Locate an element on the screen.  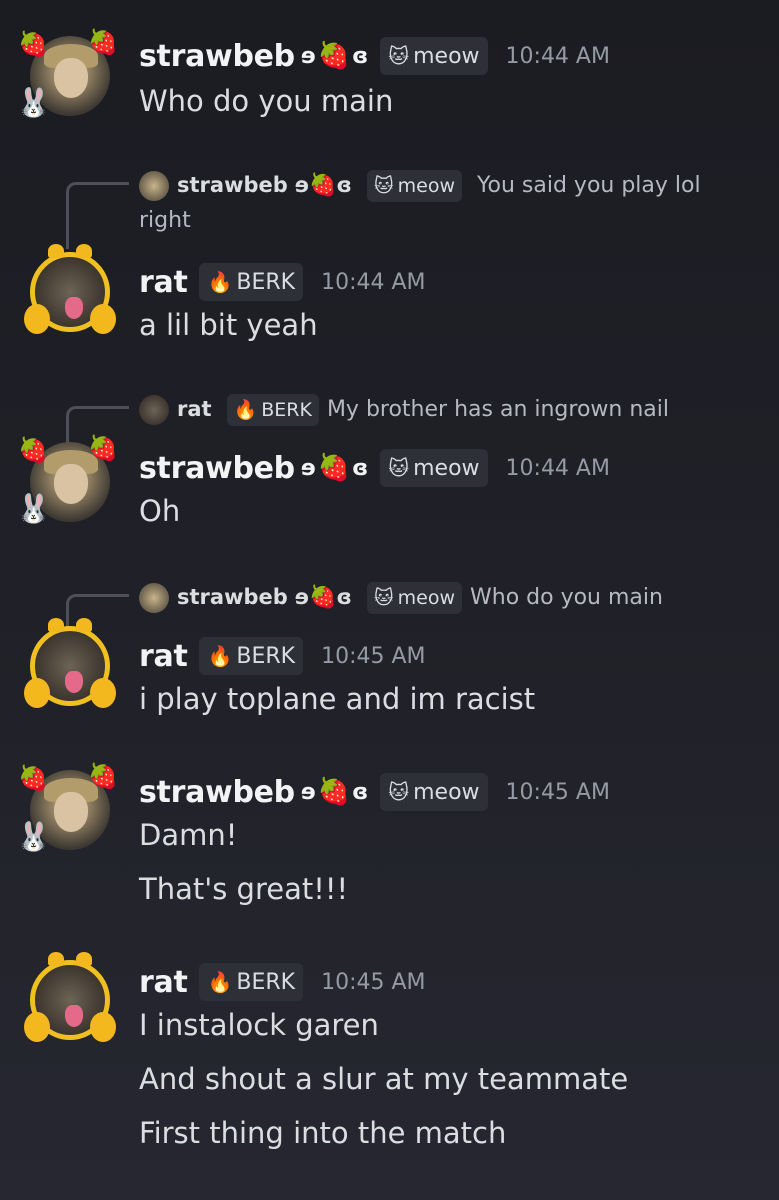
reply-text: You said you play lol is located at coordinates (589, 185).